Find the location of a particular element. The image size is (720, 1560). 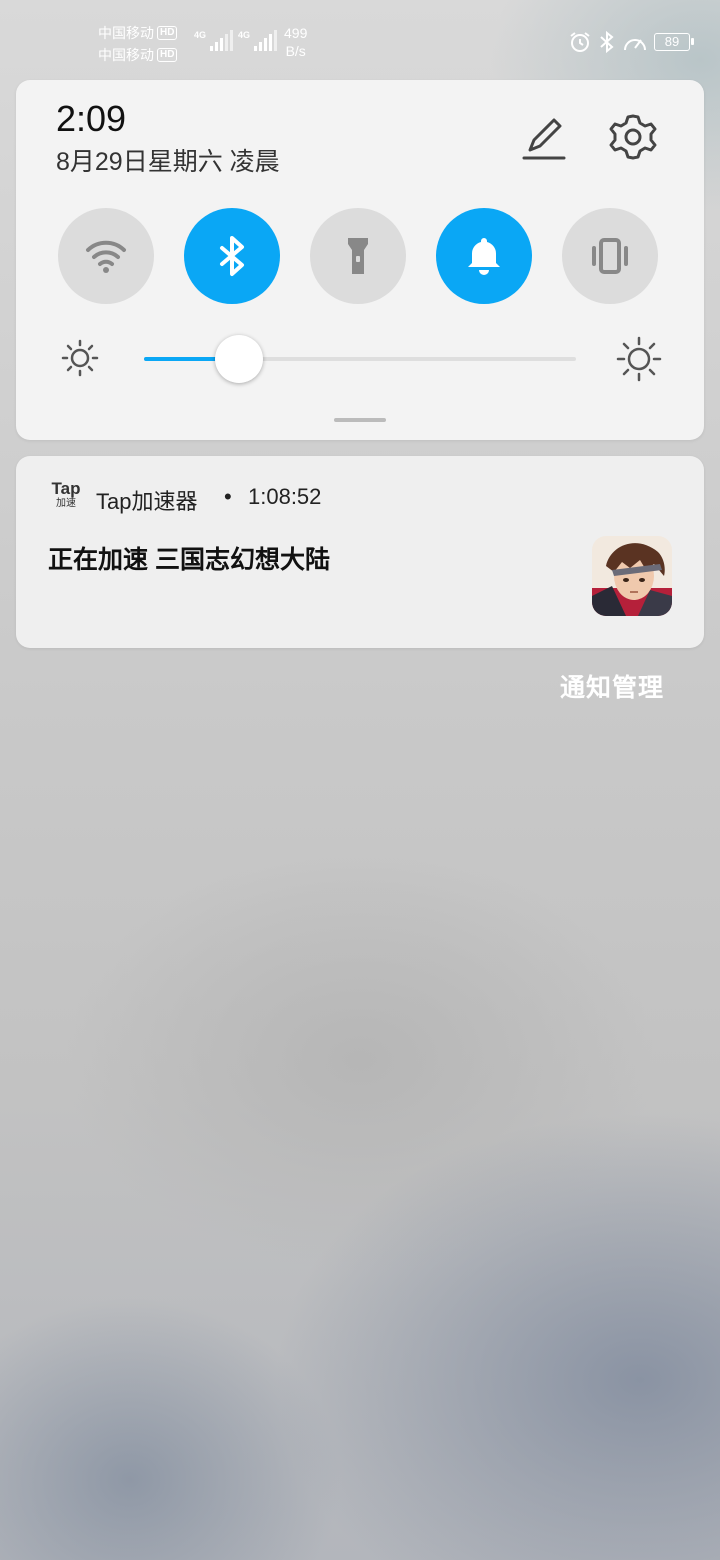

toggle-wifi is located at coordinates (106, 256).